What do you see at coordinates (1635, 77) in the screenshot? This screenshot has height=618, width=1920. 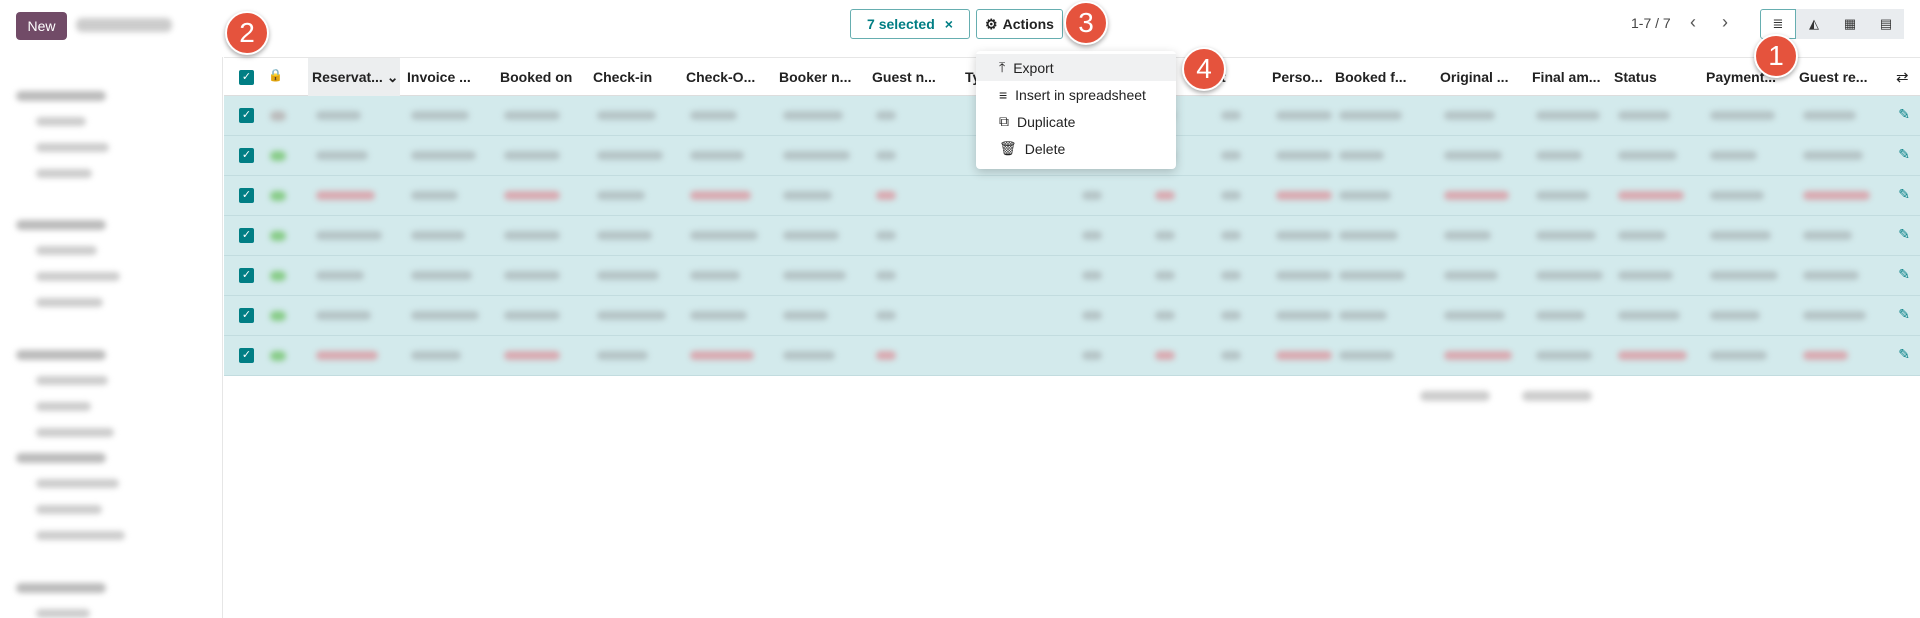 I see `column-header: Status` at bounding box center [1635, 77].